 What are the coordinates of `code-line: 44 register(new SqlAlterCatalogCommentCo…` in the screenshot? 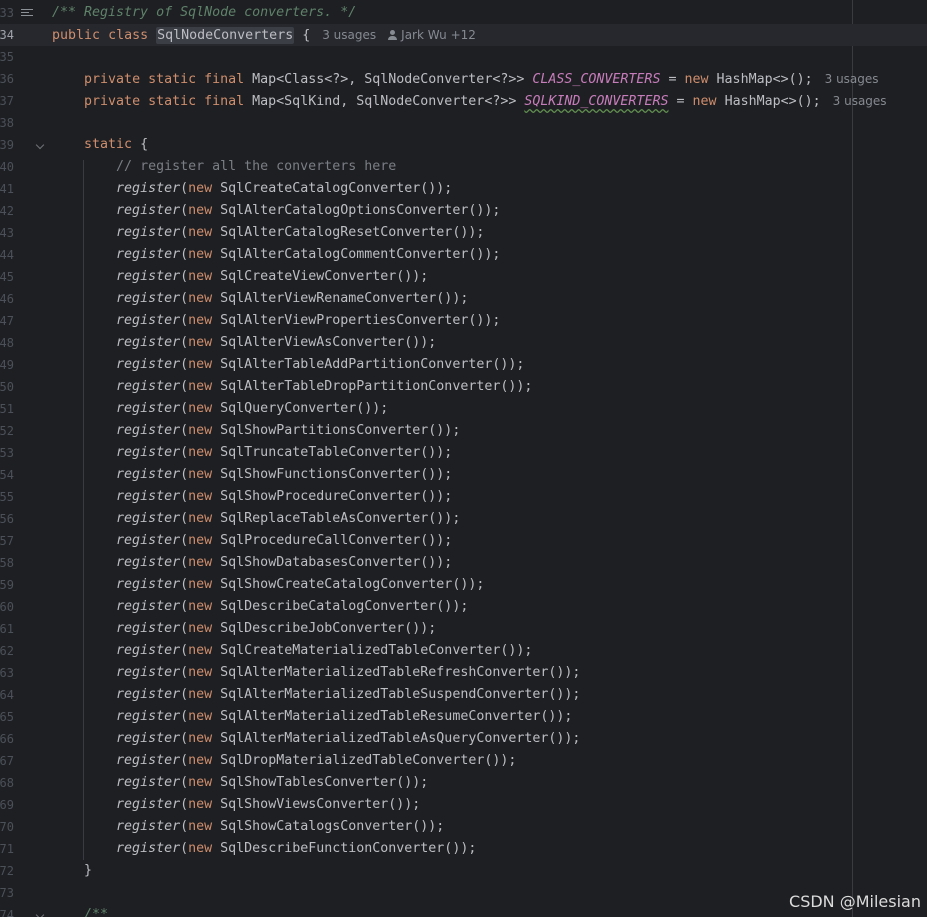 It's located at (463, 255).